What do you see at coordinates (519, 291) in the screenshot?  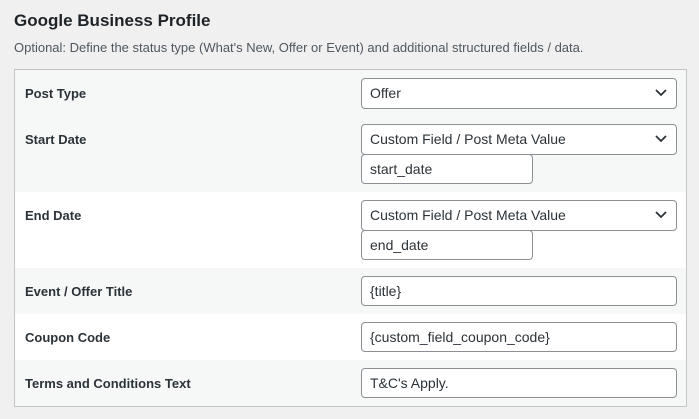 I see `event-title-input: {title}` at bounding box center [519, 291].